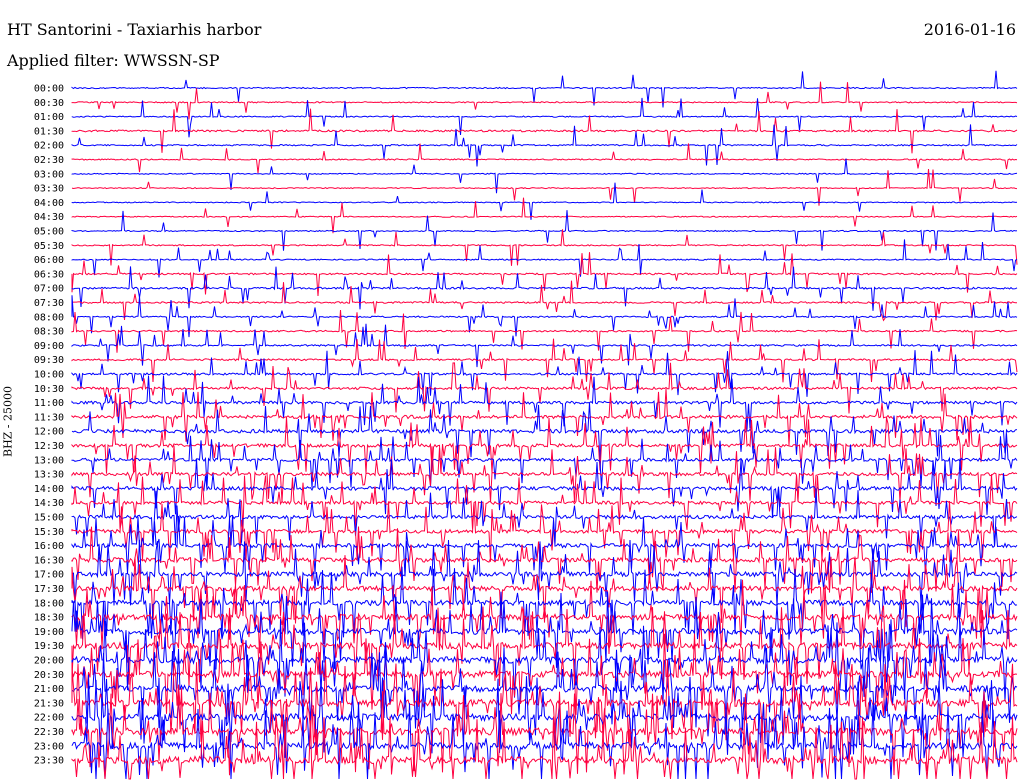 Image resolution: width=1024 pixels, height=780 pixels. I want to click on time-tick-label: 01:00, so click(49, 117).